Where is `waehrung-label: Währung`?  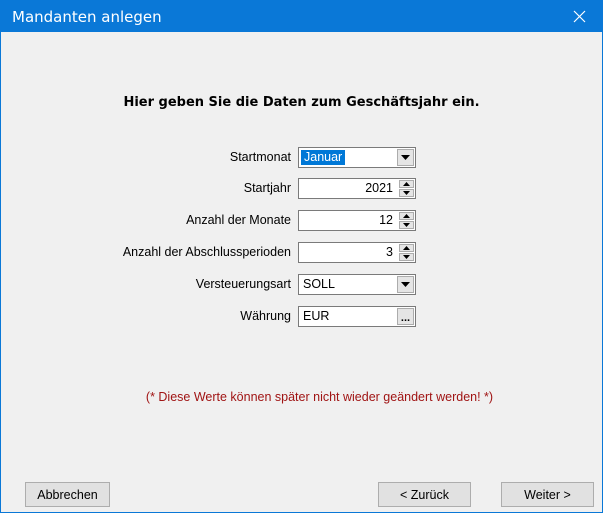
waehrung-label: Währung is located at coordinates (265, 316).